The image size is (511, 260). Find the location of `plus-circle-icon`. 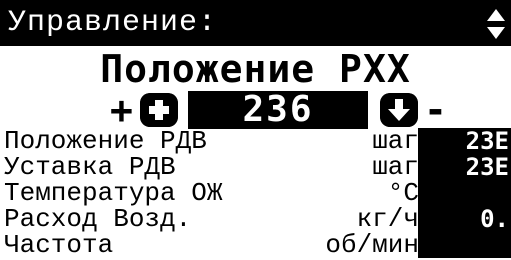

plus-circle-icon is located at coordinates (159, 110).